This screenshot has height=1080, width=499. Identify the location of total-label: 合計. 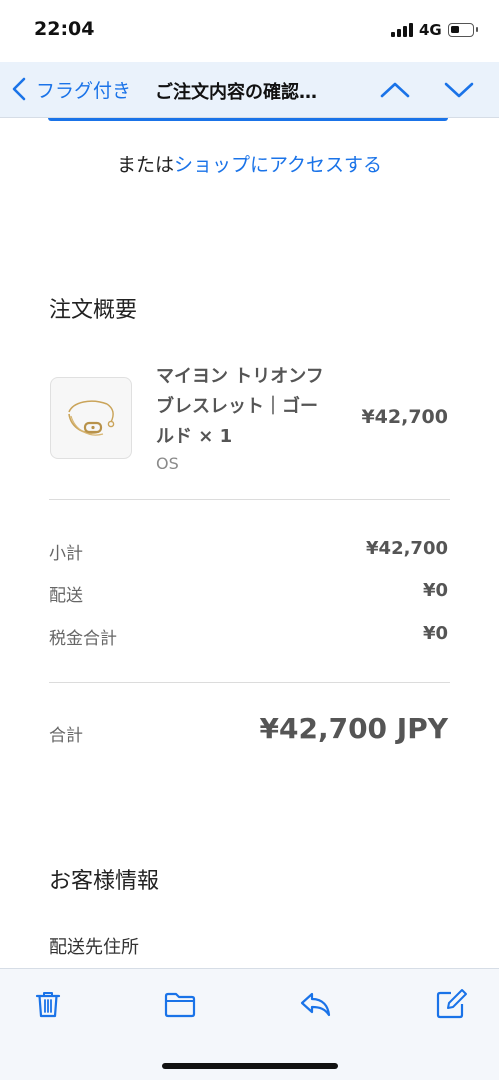
(66, 736).